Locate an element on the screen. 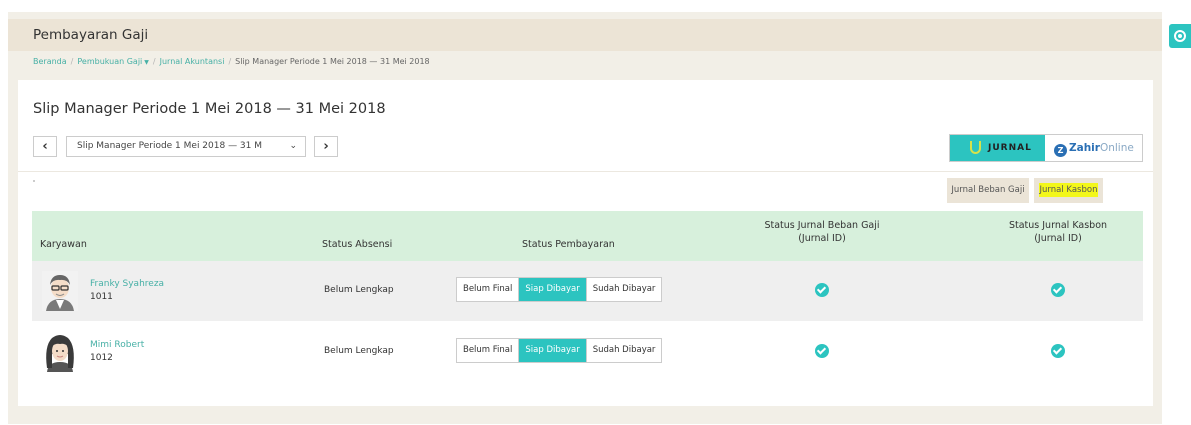 The width and height of the screenshot is (1191, 425). page-header: Pembayaran Gaji is located at coordinates (585, 35).